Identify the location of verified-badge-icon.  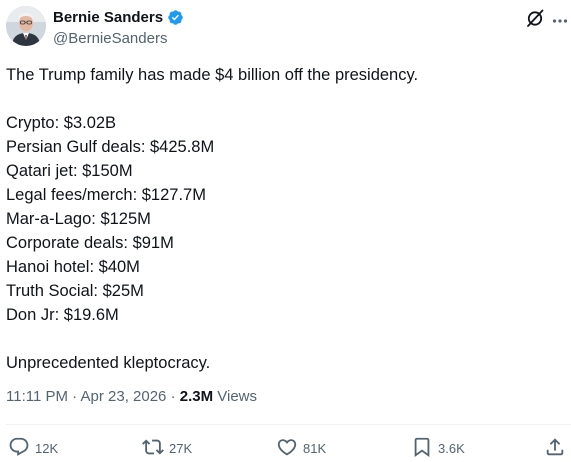
(175, 17).